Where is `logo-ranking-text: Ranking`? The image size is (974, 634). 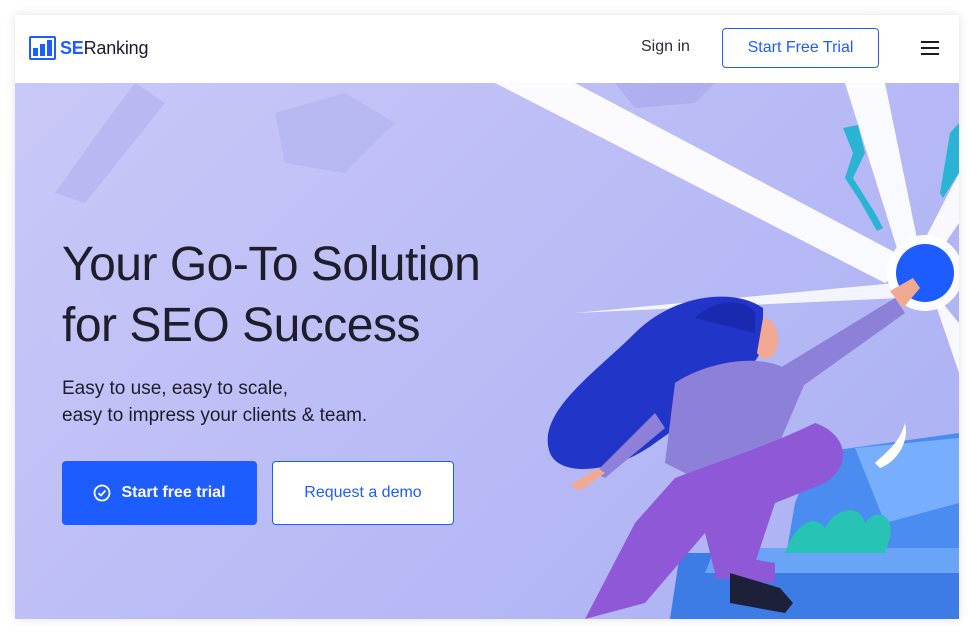 logo-ranking-text: Ranking is located at coordinates (116, 47).